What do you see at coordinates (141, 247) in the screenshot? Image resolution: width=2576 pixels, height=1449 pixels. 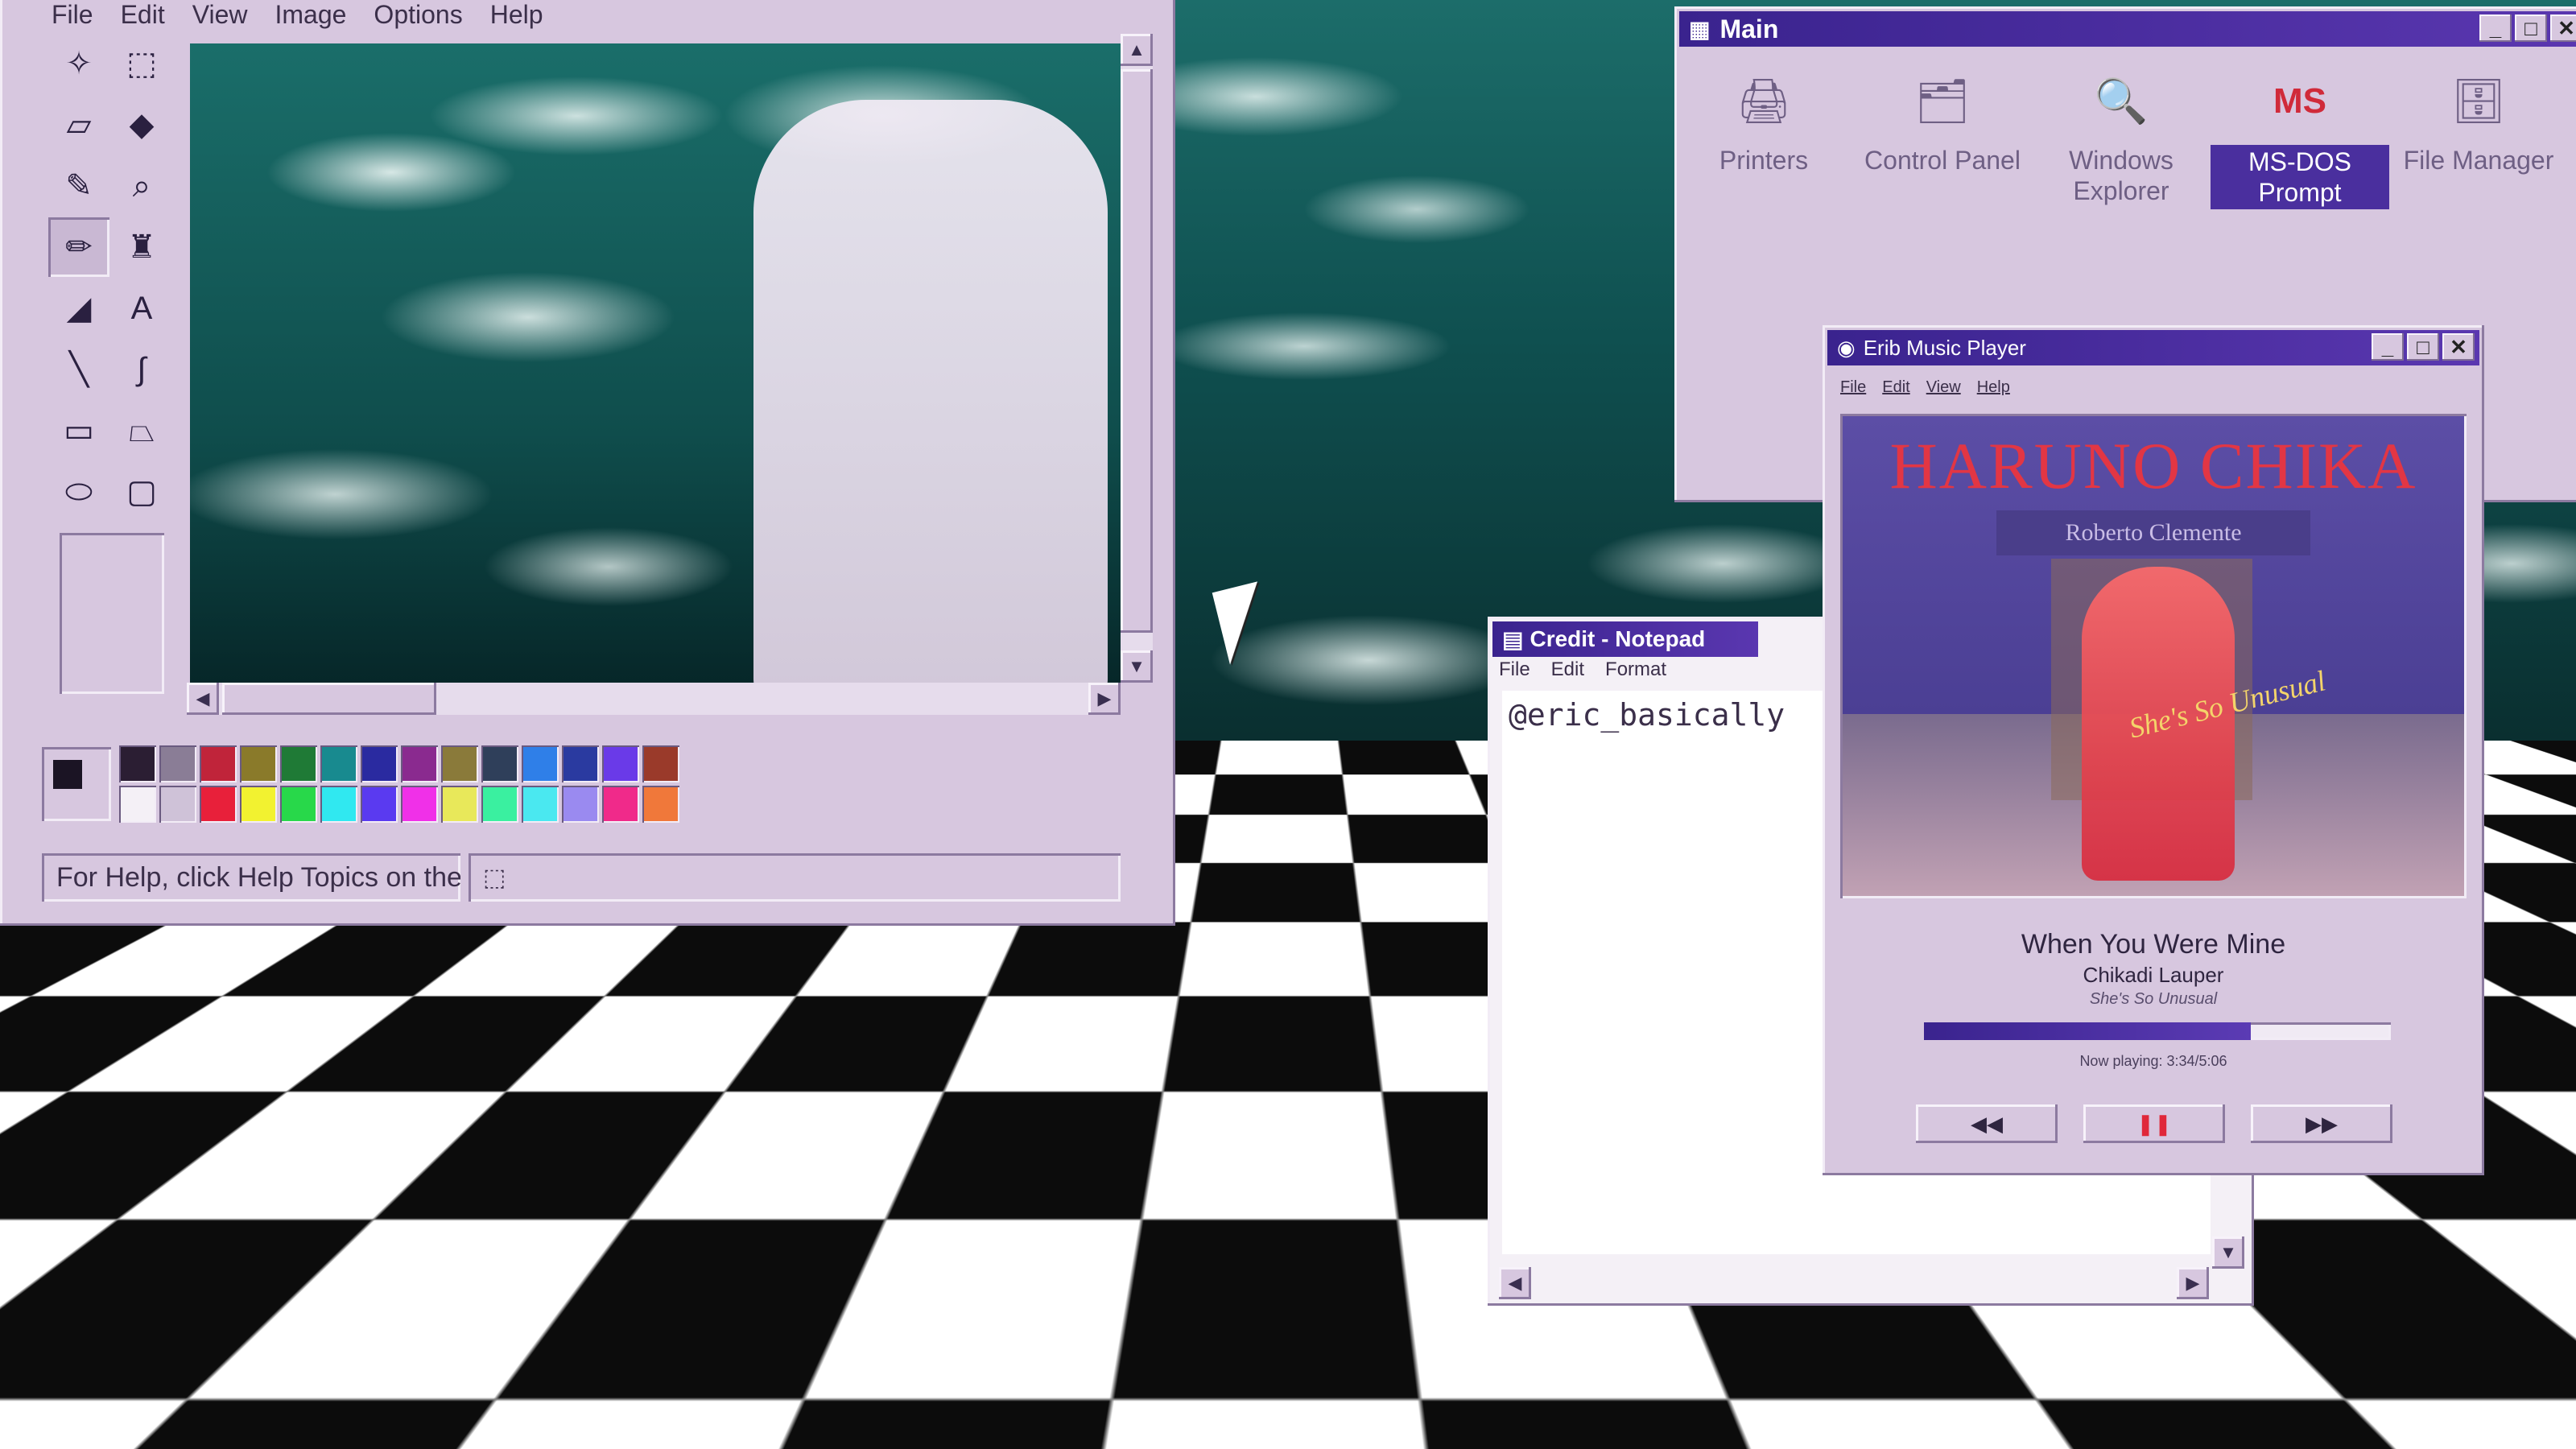 I see `brush-icon: ♜` at bounding box center [141, 247].